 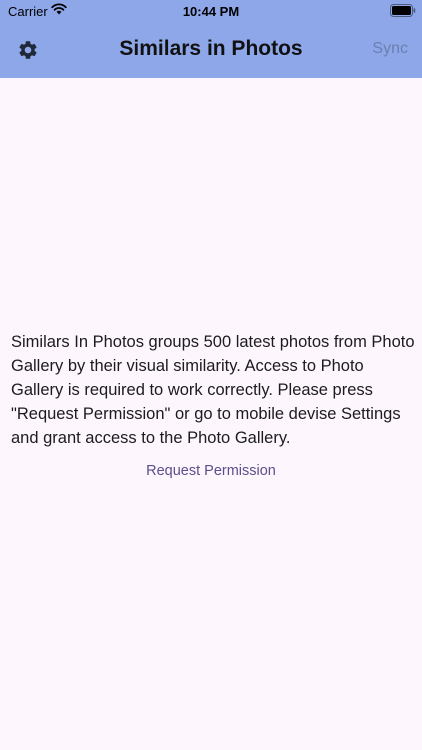 I want to click on app-bar: Similars in Photos Sync, so click(x=211, y=51).